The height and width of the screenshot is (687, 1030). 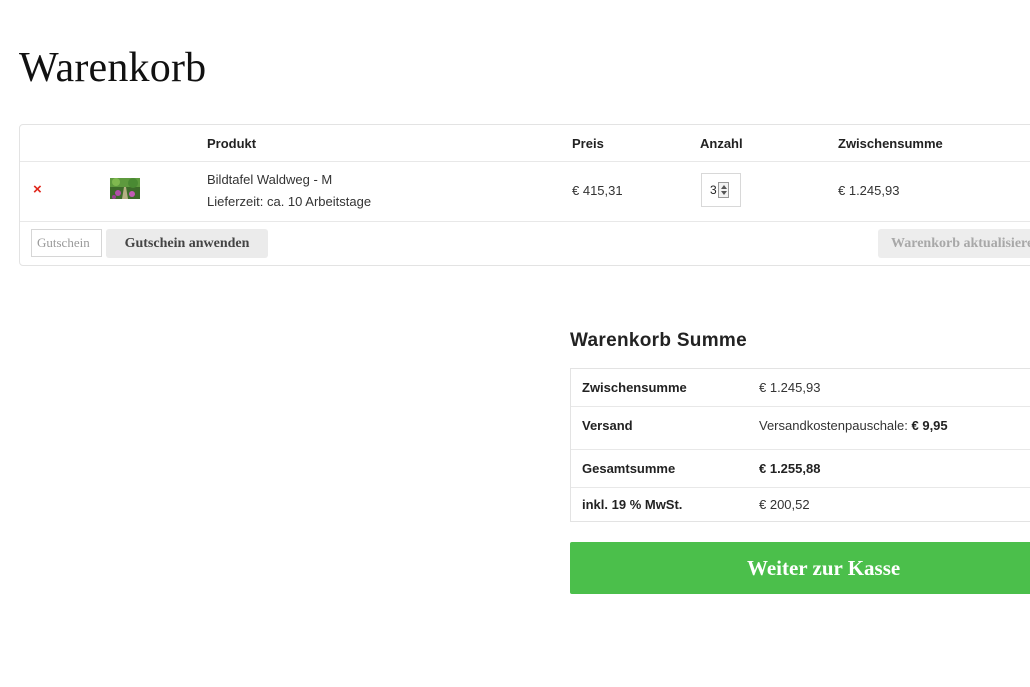 What do you see at coordinates (784, 504) in the screenshot?
I see `tax-value: € 200,52` at bounding box center [784, 504].